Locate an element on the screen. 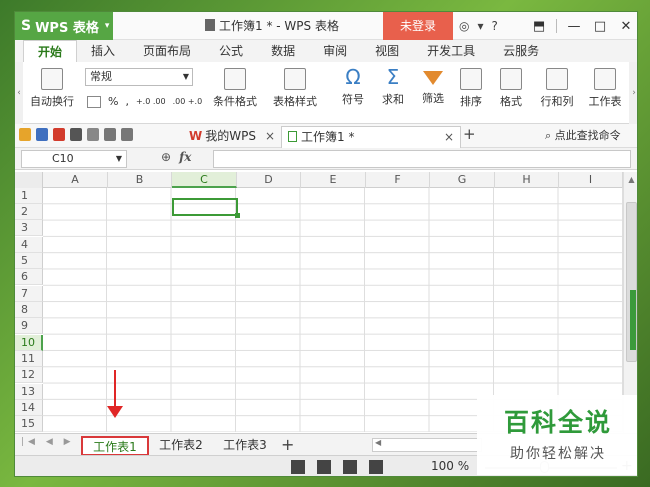  row-header: 9 is located at coordinates (29, 326).